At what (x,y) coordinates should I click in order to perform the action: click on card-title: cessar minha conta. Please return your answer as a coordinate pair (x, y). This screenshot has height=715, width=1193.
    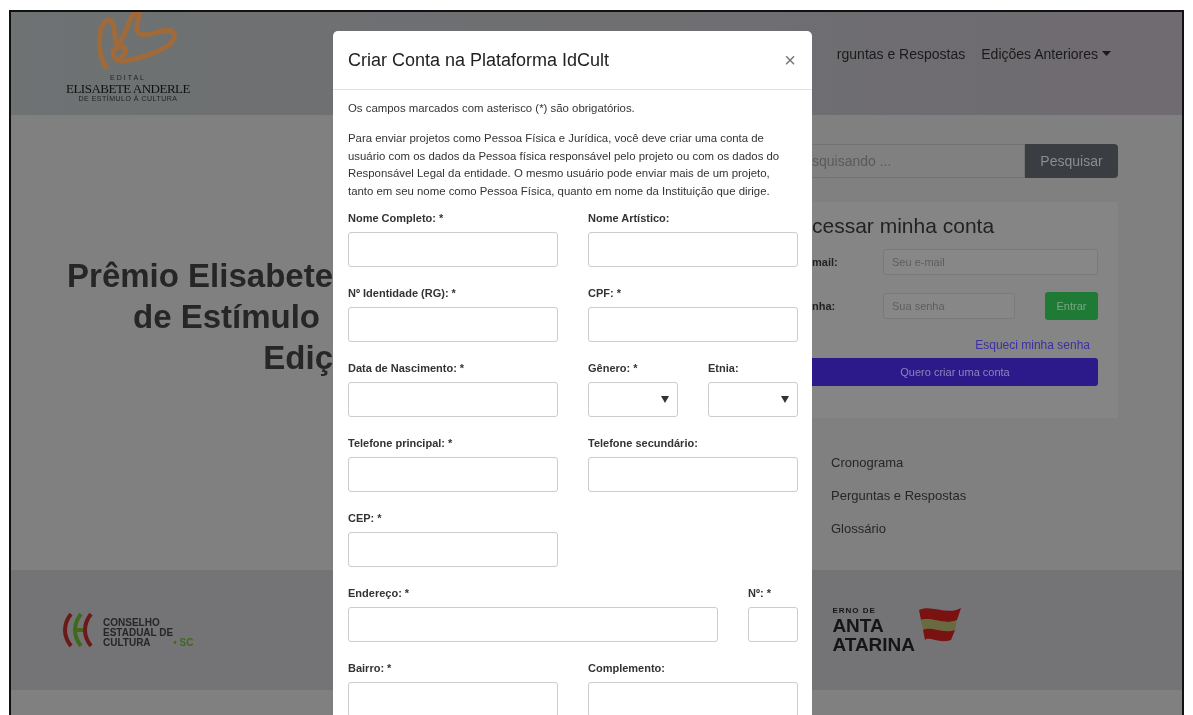
    Looking at the image, I should click on (904, 226).